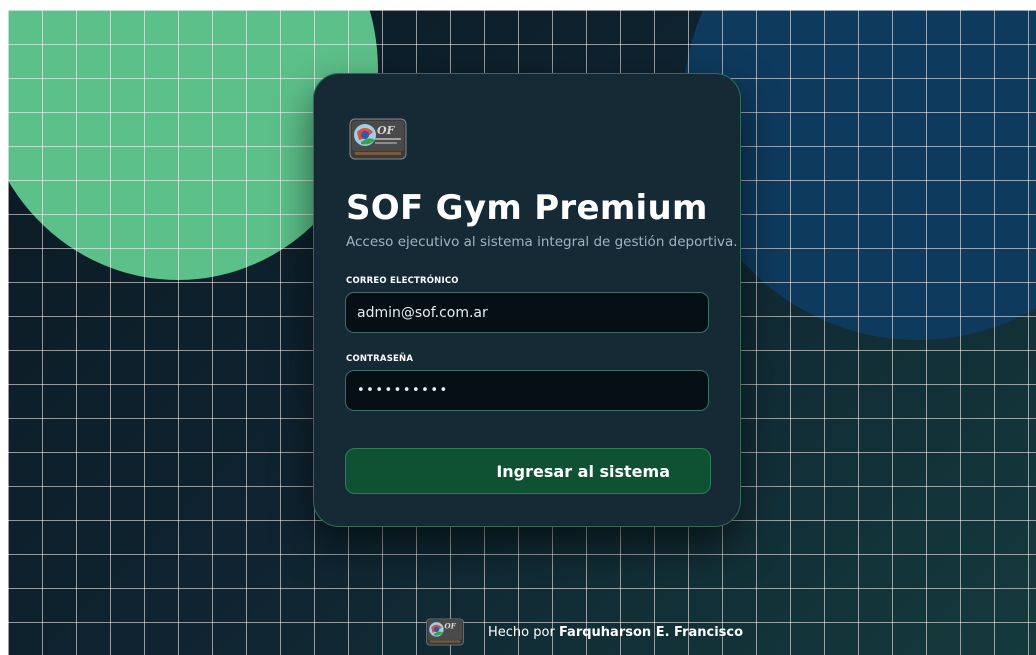 Image resolution: width=1036 pixels, height=655 pixels. What do you see at coordinates (583, 471) in the screenshot?
I see `login-button-label: Ingresar al sistema` at bounding box center [583, 471].